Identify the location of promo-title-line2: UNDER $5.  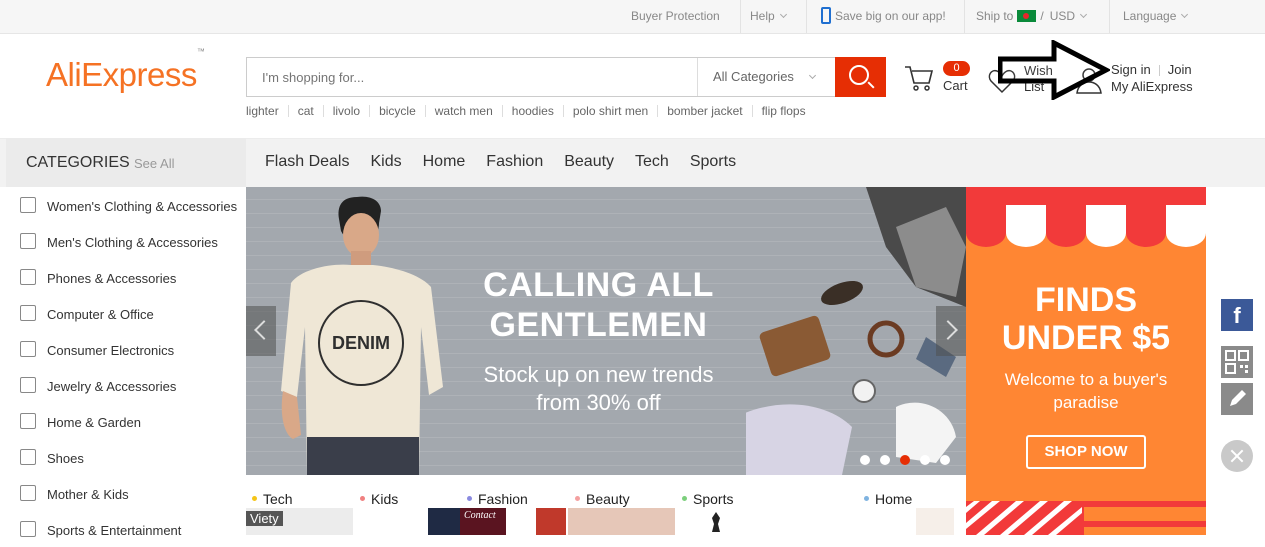
(1086, 338).